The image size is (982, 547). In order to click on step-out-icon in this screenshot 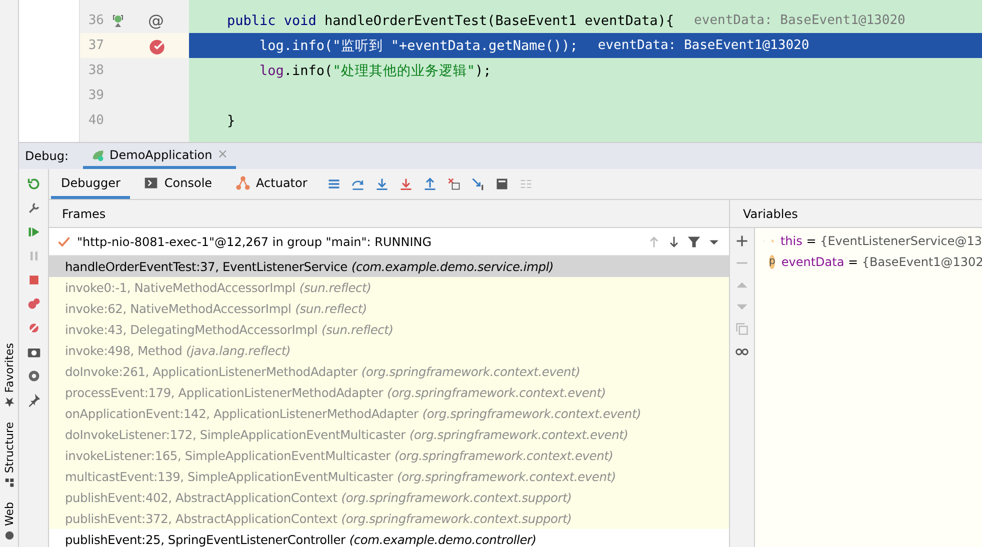, I will do `click(430, 184)`.